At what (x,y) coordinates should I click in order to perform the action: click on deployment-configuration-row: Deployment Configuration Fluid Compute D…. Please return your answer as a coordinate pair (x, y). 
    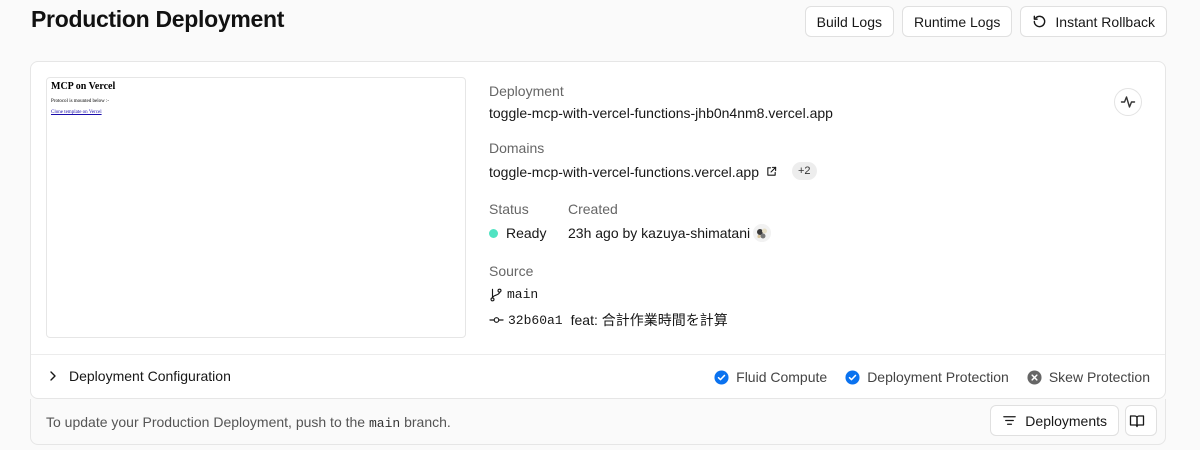
    Looking at the image, I should click on (598, 377).